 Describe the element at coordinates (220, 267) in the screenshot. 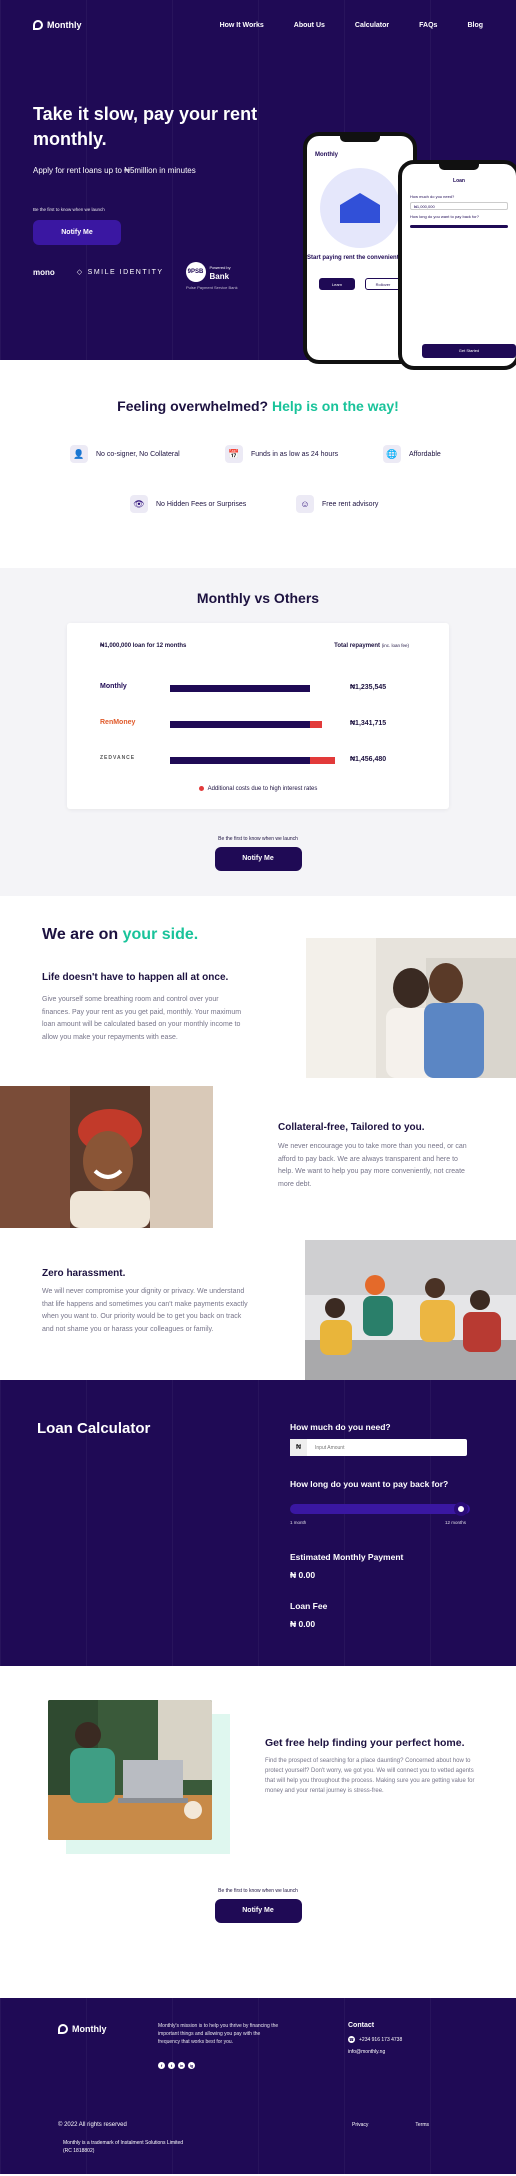

I see `bank-powered: Powered by` at that location.